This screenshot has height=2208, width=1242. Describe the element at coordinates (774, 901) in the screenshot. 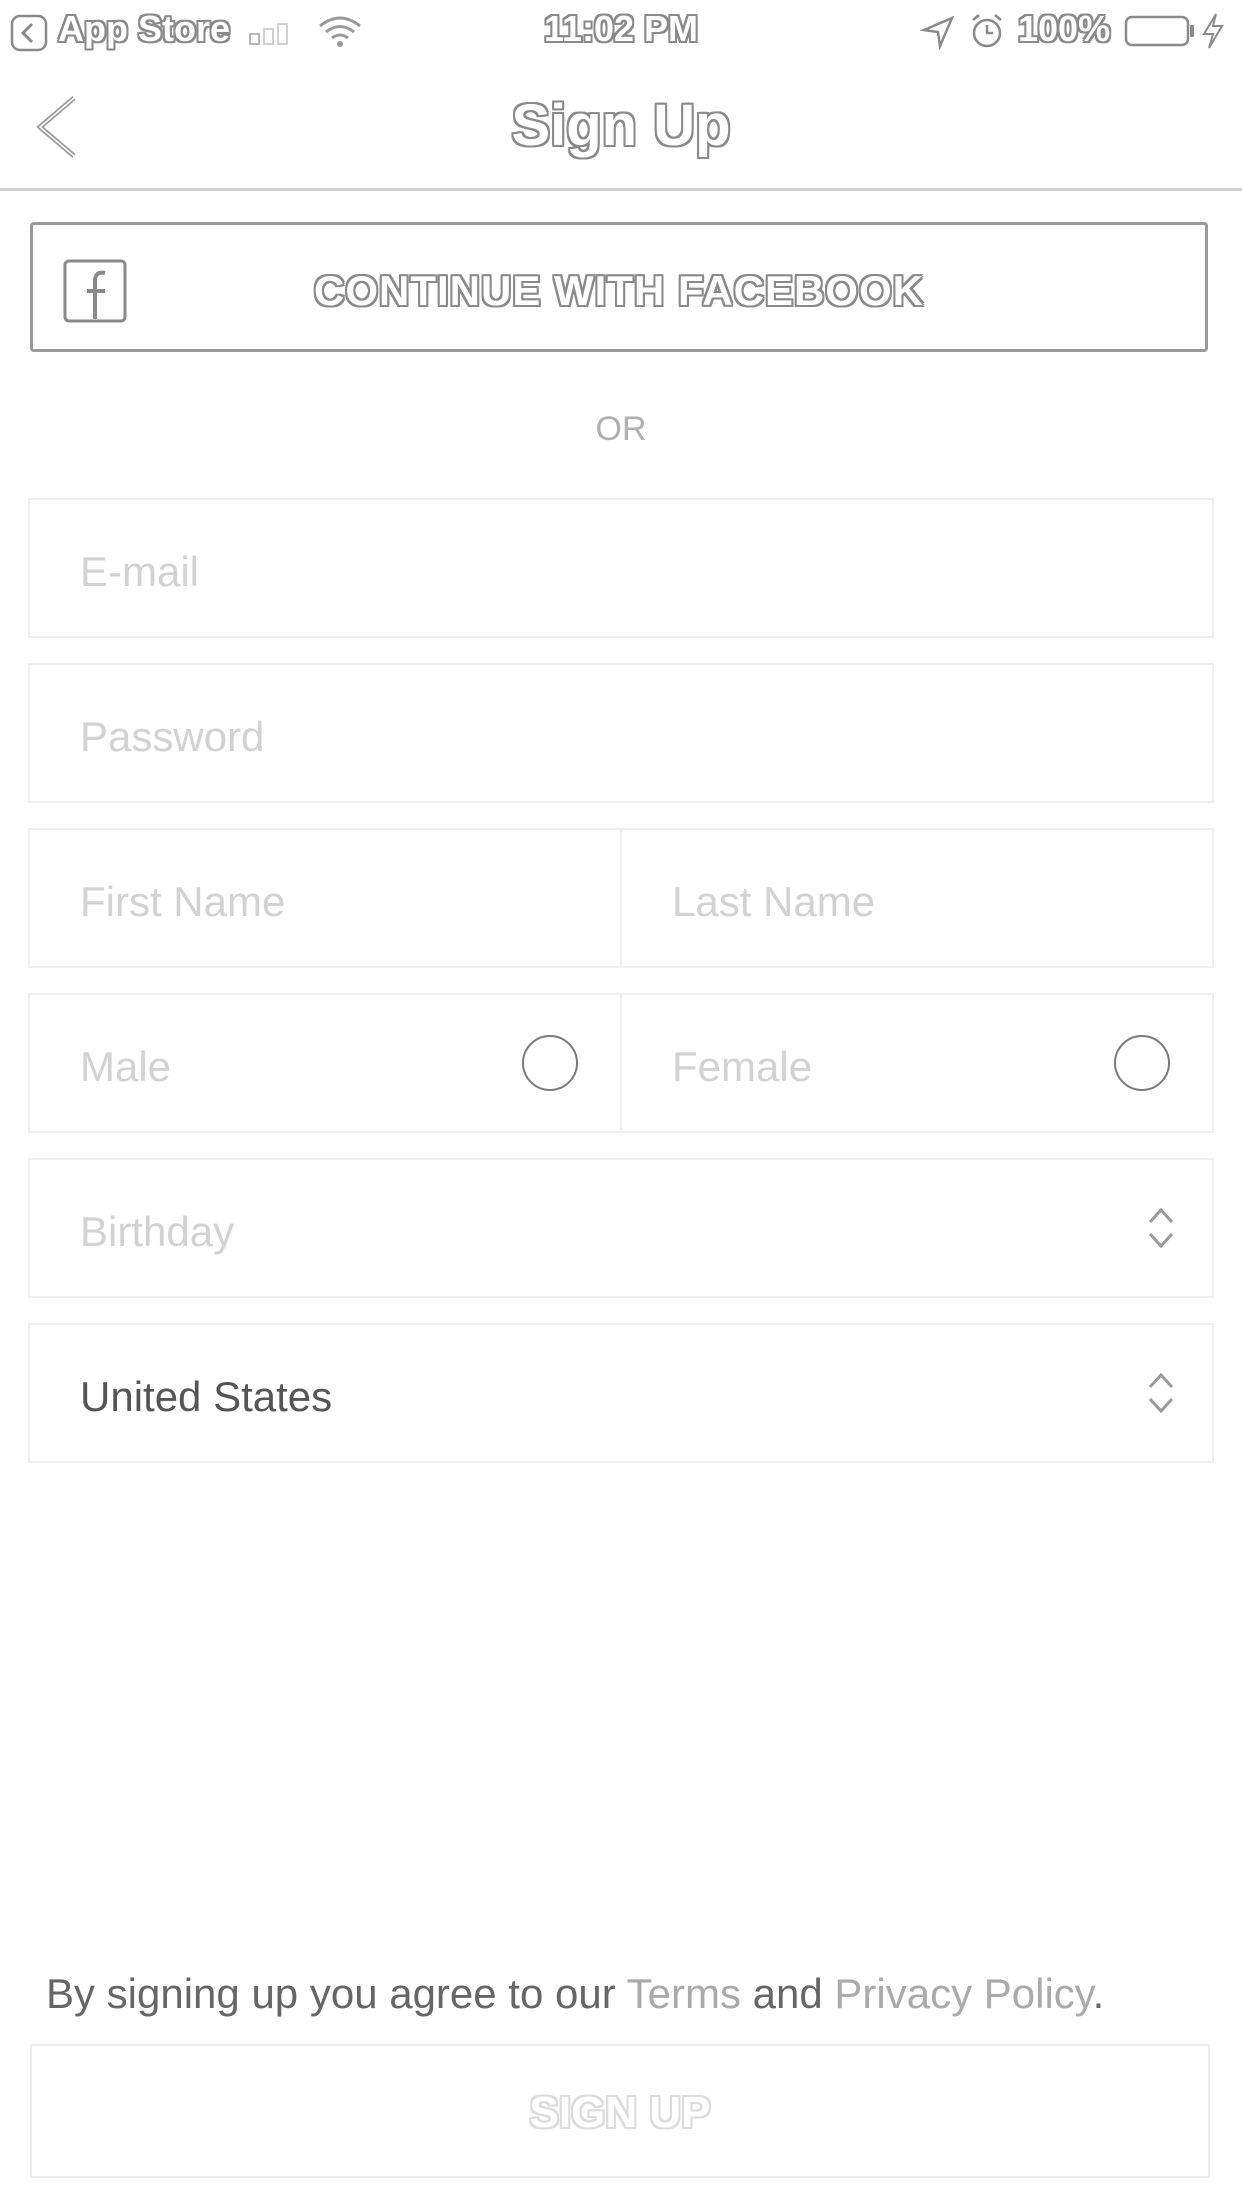

I see `last-name-placeholder: Last Name` at that location.